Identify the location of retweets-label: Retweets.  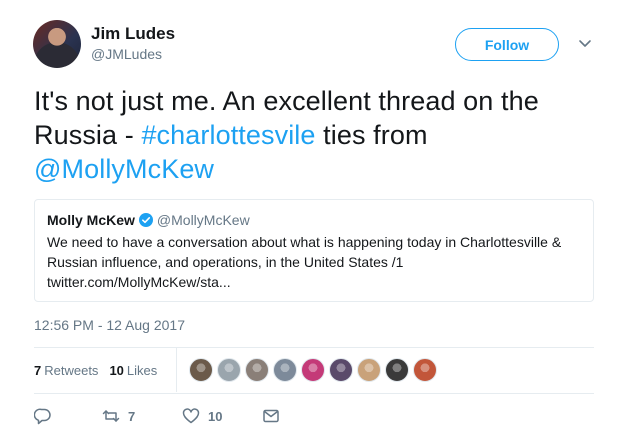
(71, 370).